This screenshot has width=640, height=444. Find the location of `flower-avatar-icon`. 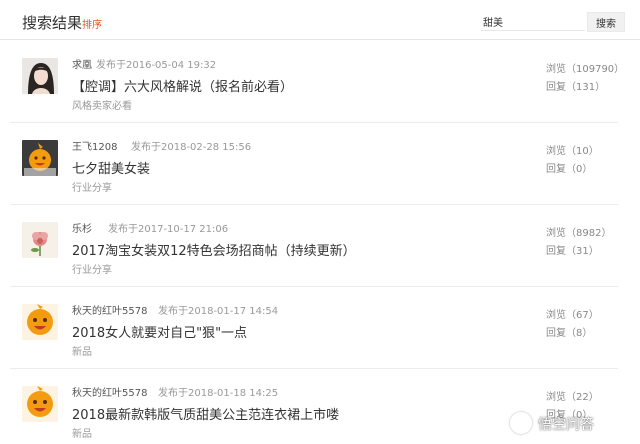

flower-avatar-icon is located at coordinates (40, 240).